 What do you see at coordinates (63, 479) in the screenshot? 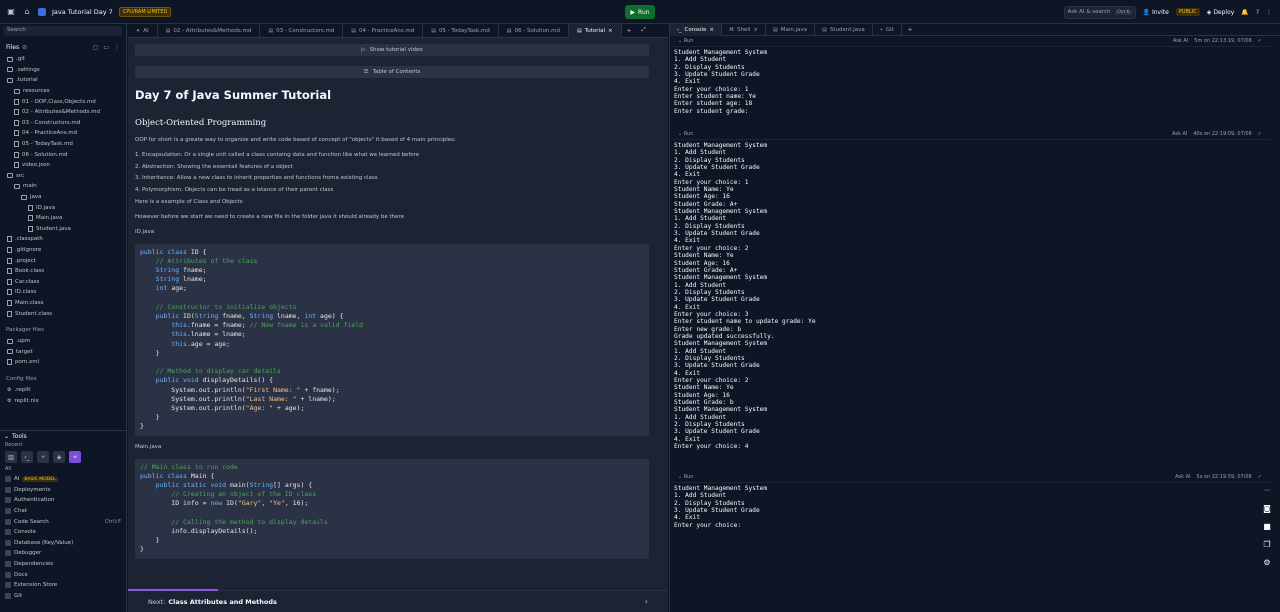
I see `tool-item: AI BASIC MODEL` at bounding box center [63, 479].